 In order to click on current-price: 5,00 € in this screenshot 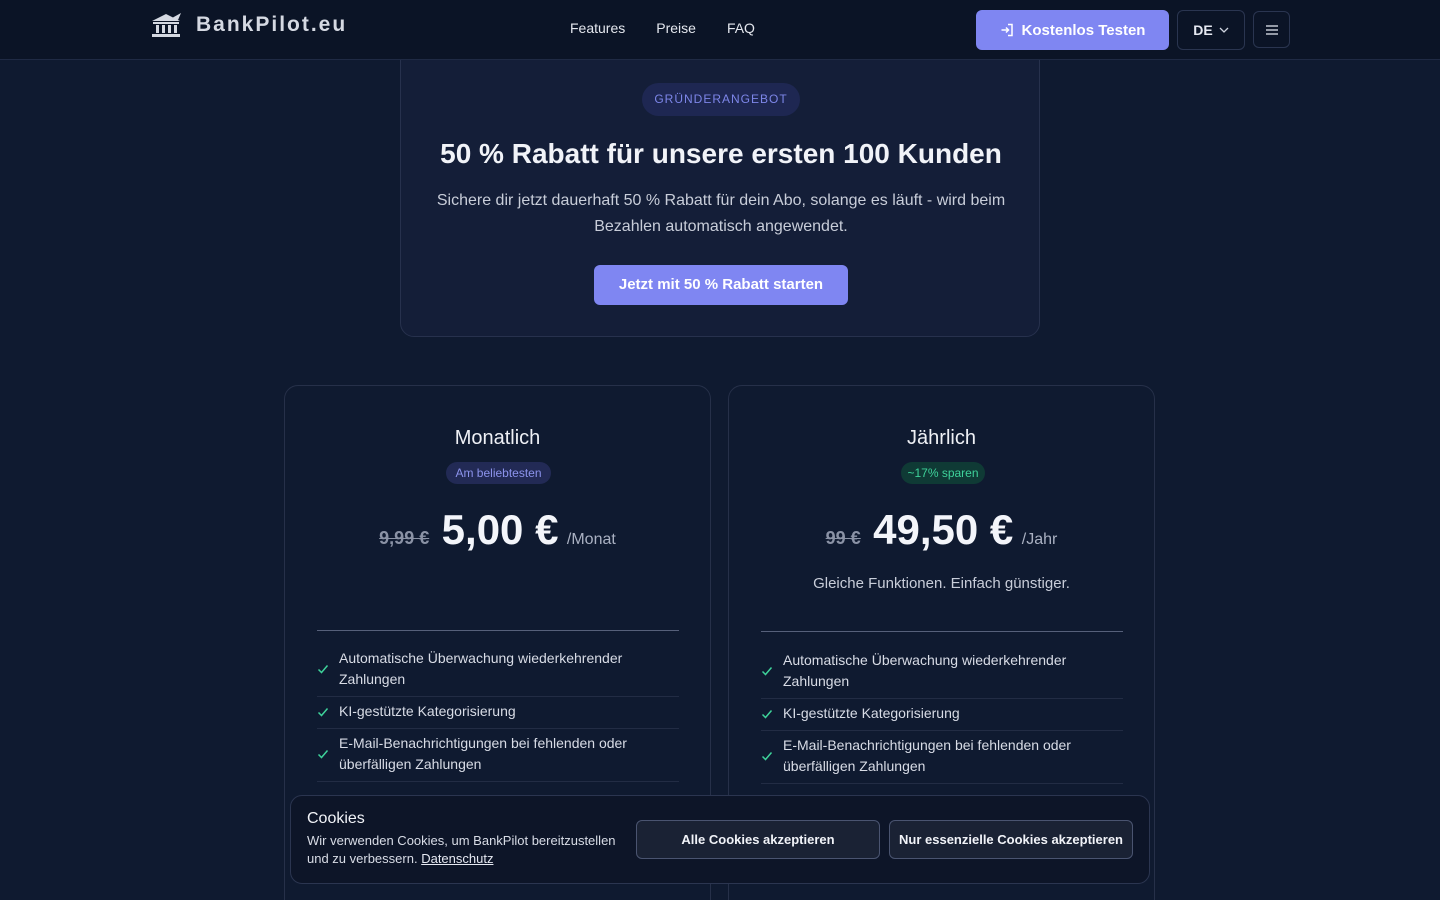, I will do `click(500, 529)`.